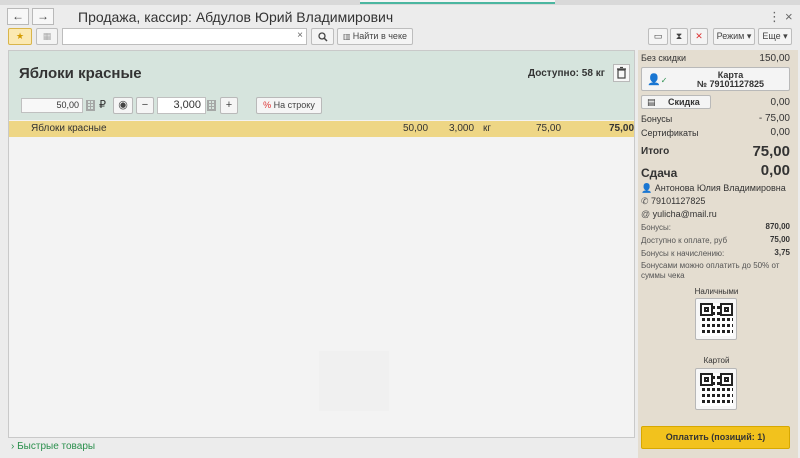  I want to click on active-tab, so click(457, 2).